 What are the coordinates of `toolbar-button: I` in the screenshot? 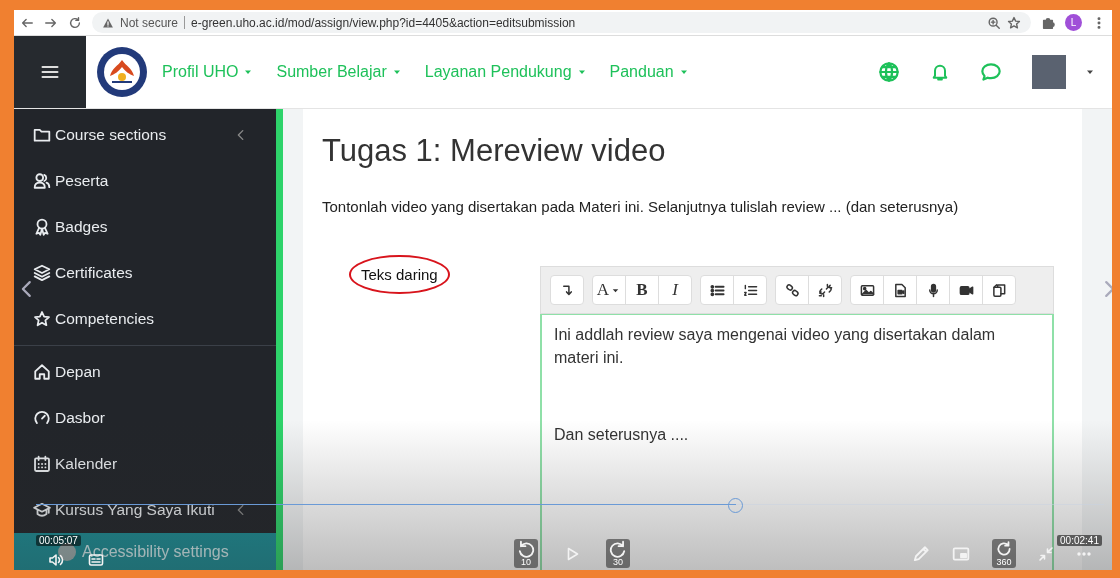 It's located at (674, 290).